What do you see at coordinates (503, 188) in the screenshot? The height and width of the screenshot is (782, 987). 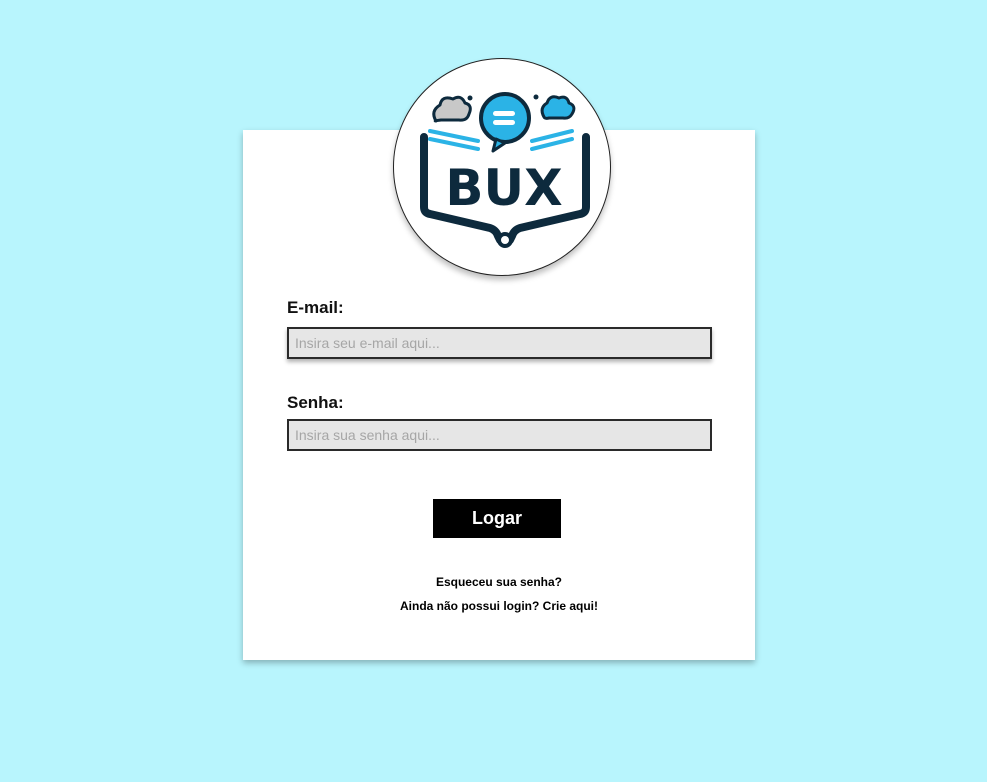 I see `logo-text: BUX` at bounding box center [503, 188].